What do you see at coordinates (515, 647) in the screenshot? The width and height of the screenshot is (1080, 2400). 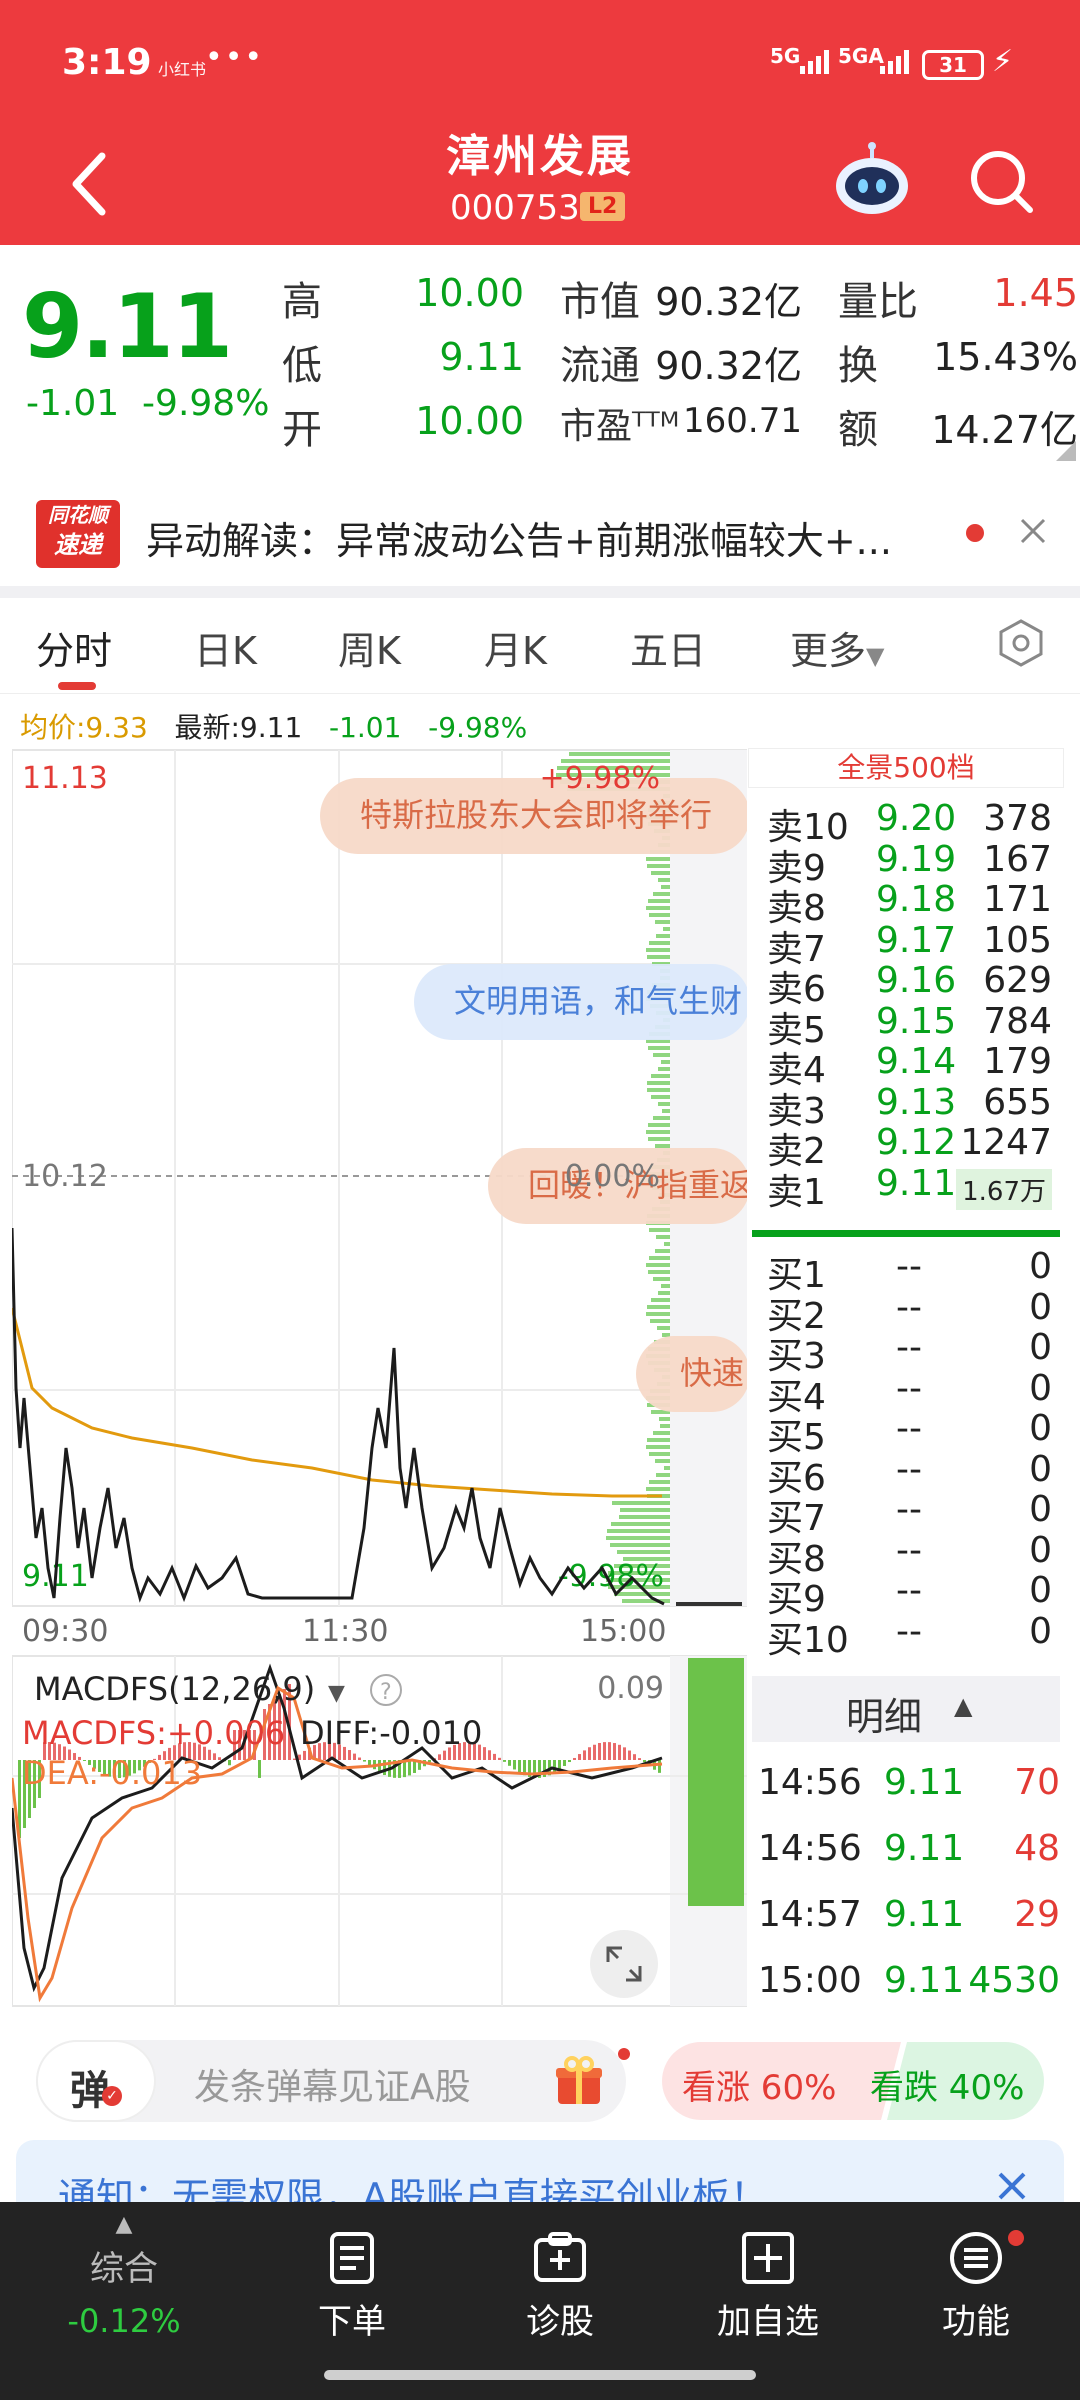 I see `tab-monthly-k: 月K` at bounding box center [515, 647].